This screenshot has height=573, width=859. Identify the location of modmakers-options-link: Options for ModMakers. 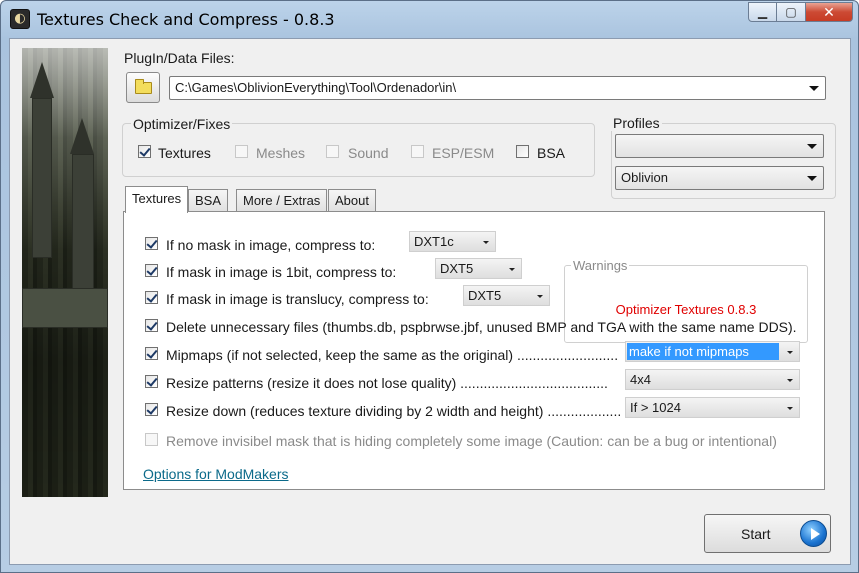
(216, 474).